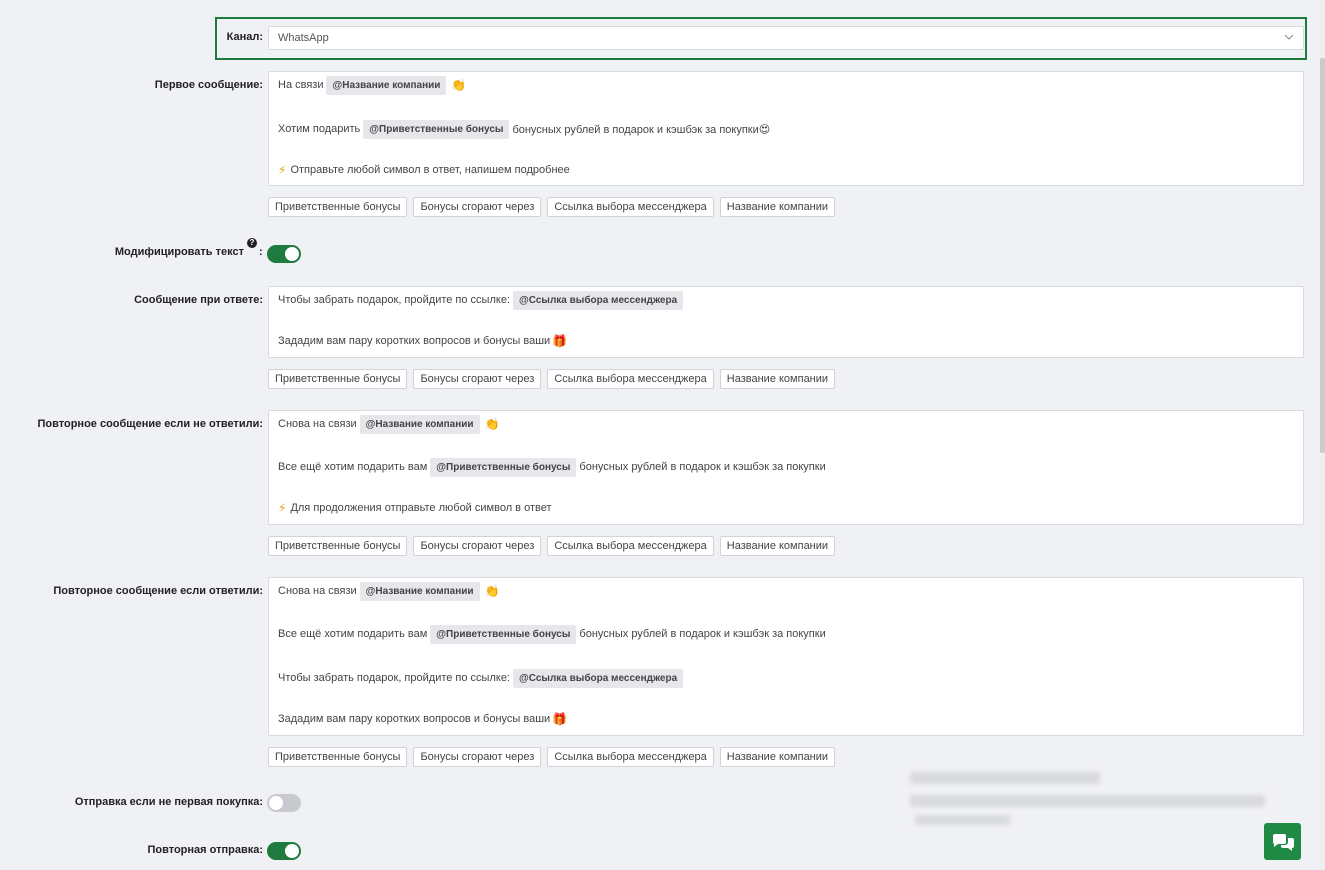 Image resolution: width=1325 pixels, height=870 pixels. What do you see at coordinates (150, 424) in the screenshot?
I see `repeat-no-answer-label: Повторное сообщение если не ответили:` at bounding box center [150, 424].